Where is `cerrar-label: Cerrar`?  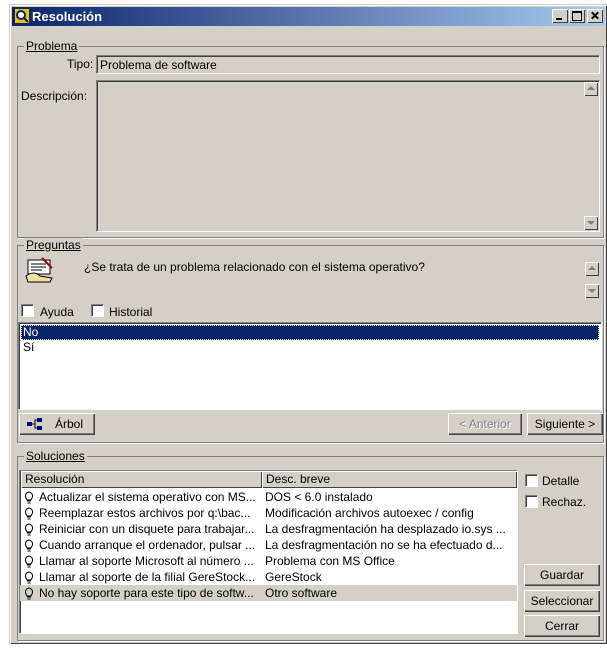 cerrar-label: Cerrar is located at coordinates (561, 626).